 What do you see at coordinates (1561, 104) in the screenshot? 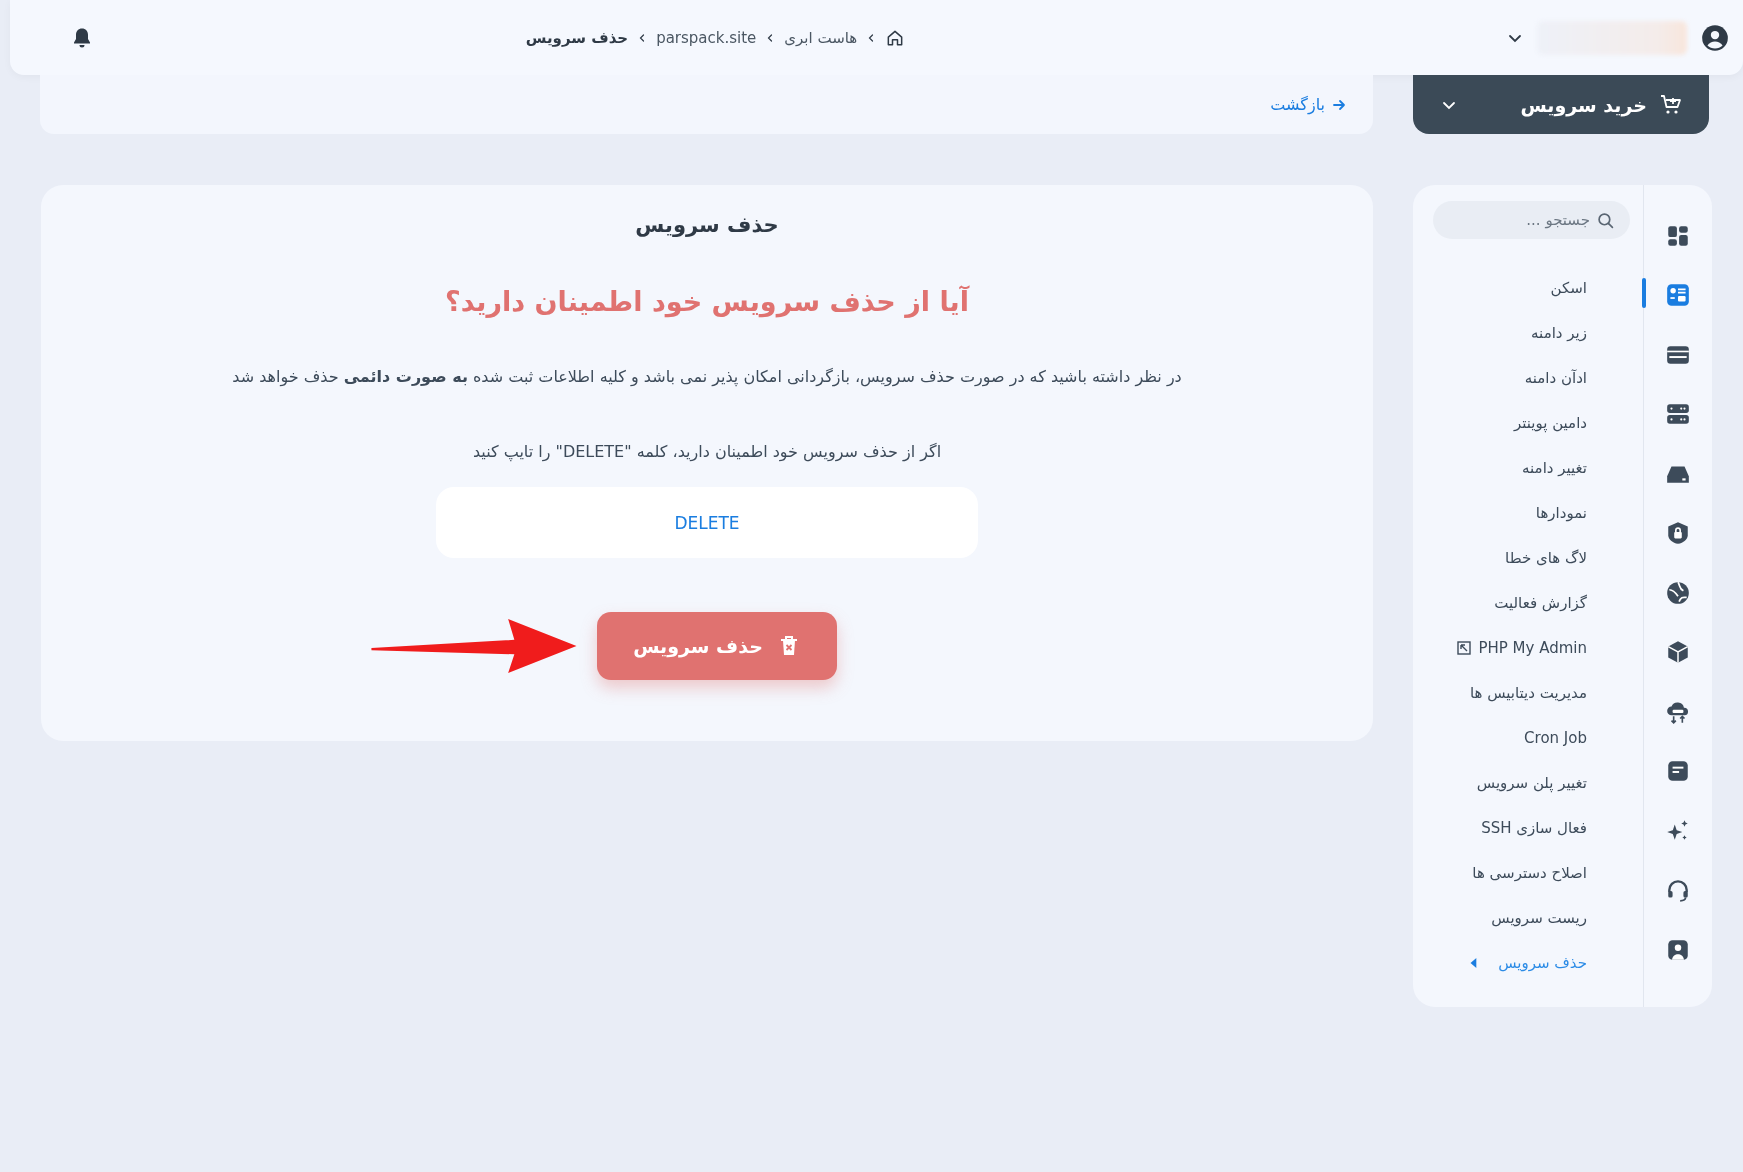
I see `buy-service-button: خرید سرویس` at bounding box center [1561, 104].